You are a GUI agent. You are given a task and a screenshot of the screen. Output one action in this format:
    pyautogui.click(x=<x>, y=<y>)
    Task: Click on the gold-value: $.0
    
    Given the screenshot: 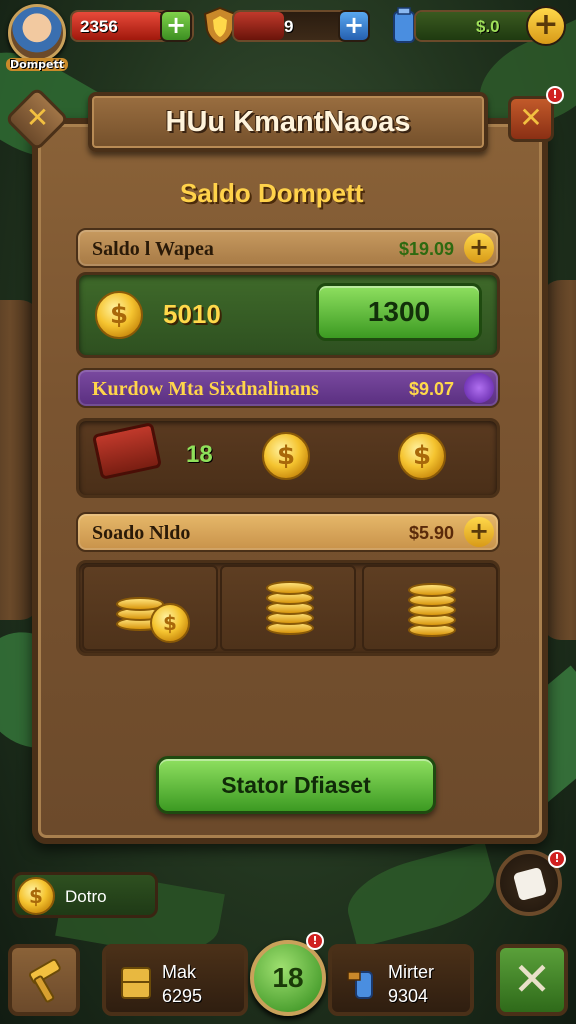 What is the action you would take?
    pyautogui.click(x=488, y=26)
    